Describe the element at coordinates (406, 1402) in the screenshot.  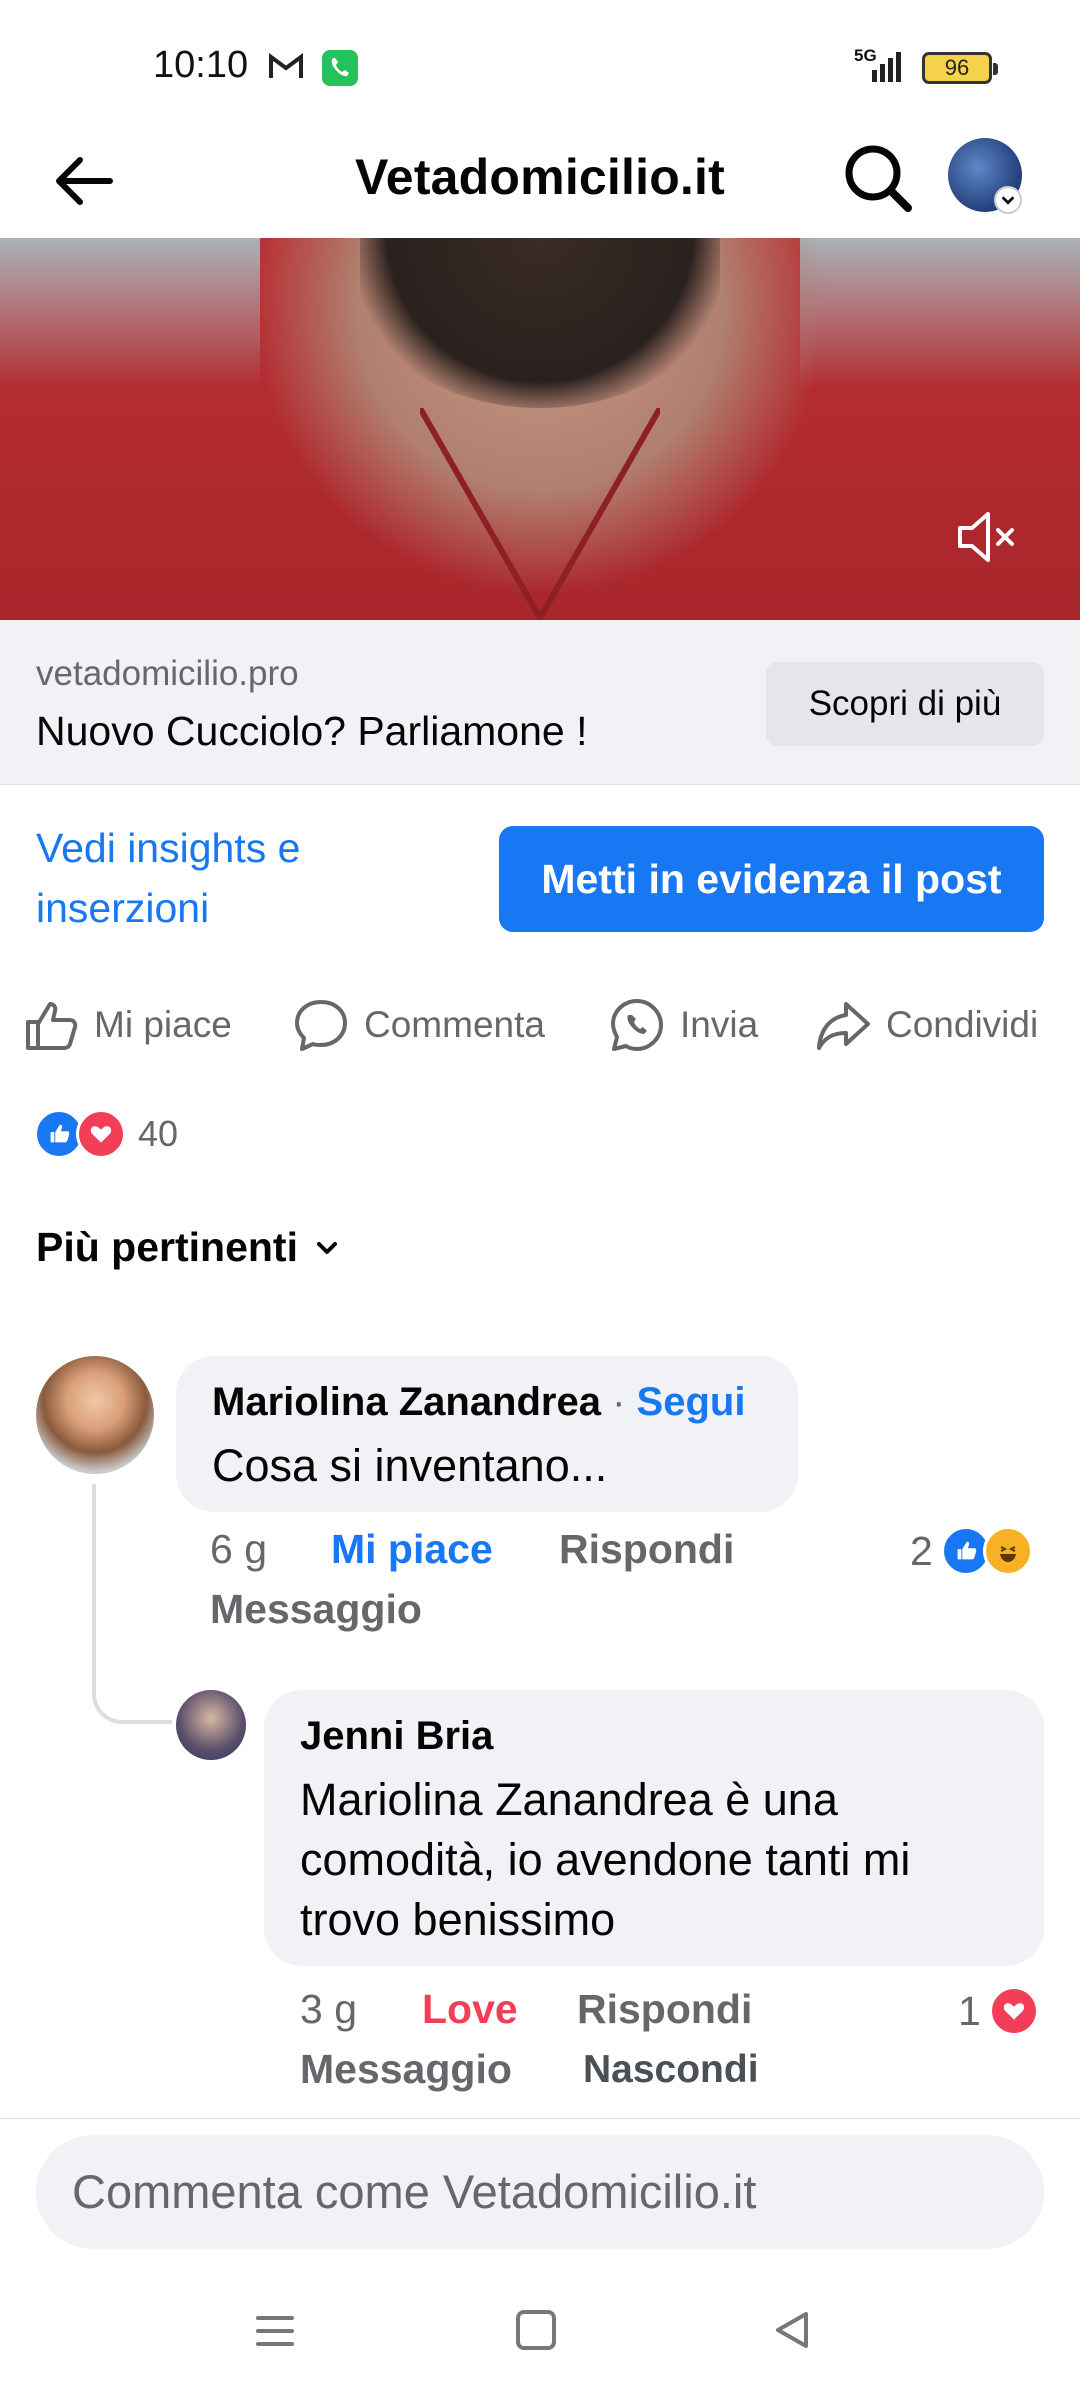
I see `comment-author: Mariolina Zanandrea` at that location.